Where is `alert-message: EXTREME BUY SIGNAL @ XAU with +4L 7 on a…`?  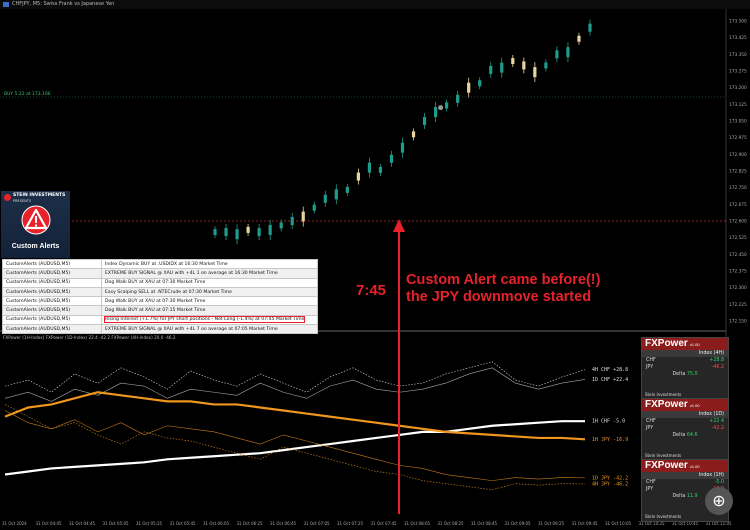
alert-message: EXTREME BUY SIGNAL @ XAU with +4L 7 on a… is located at coordinates (209, 329).